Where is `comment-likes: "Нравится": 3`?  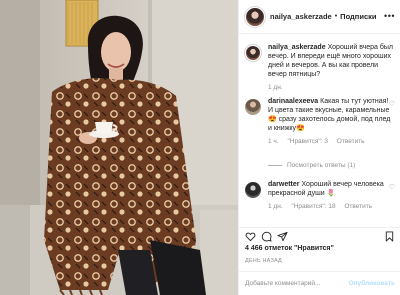 comment-likes: "Нравится": 3 is located at coordinates (307, 141).